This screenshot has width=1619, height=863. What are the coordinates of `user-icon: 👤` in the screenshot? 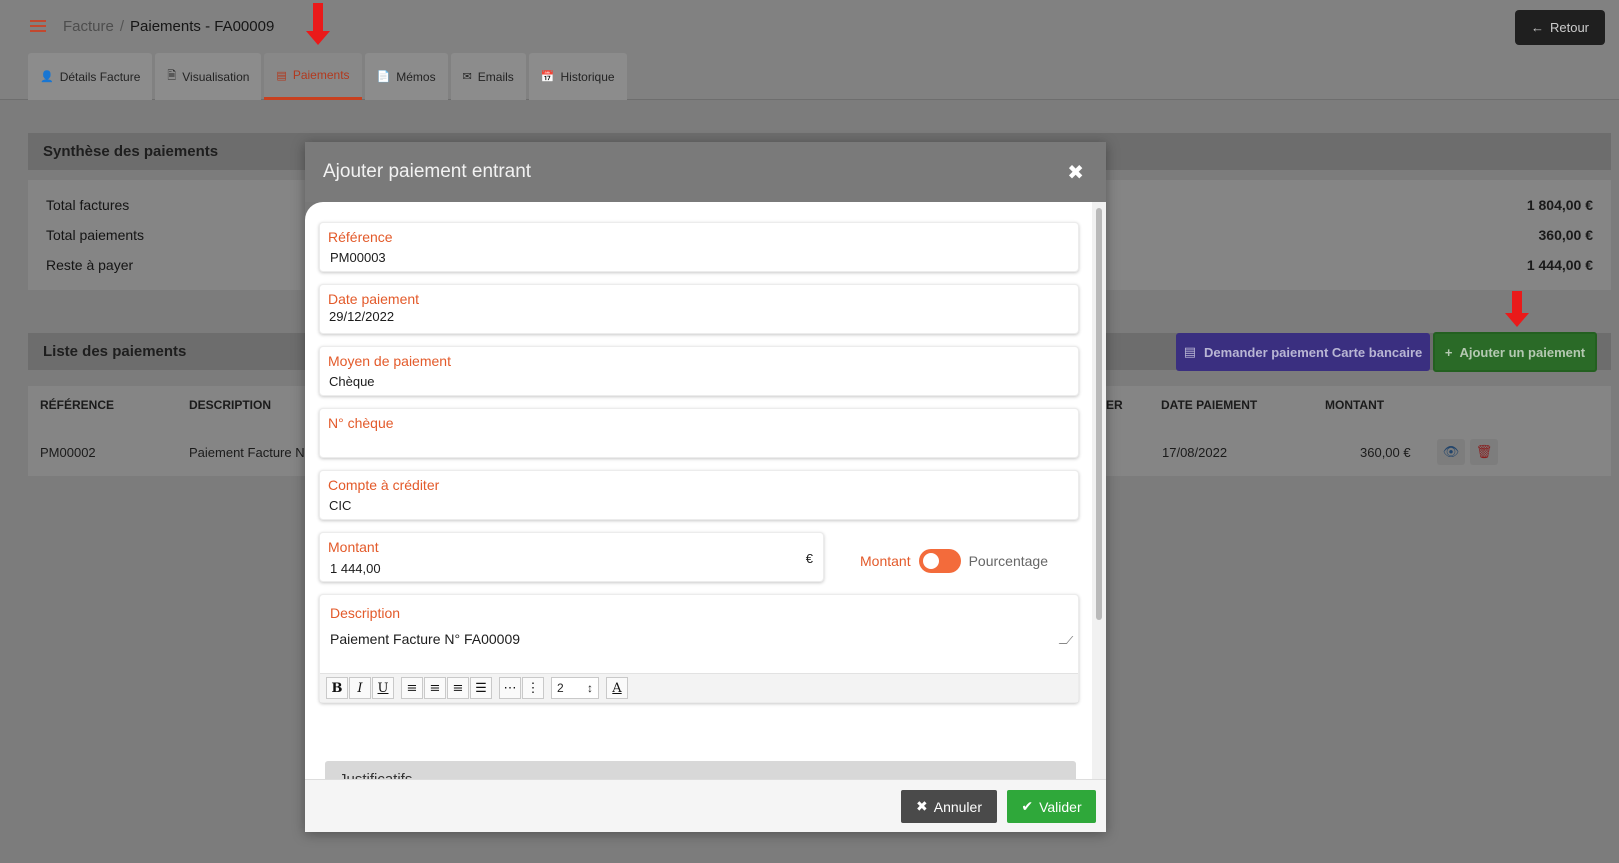 It's located at (47, 77).